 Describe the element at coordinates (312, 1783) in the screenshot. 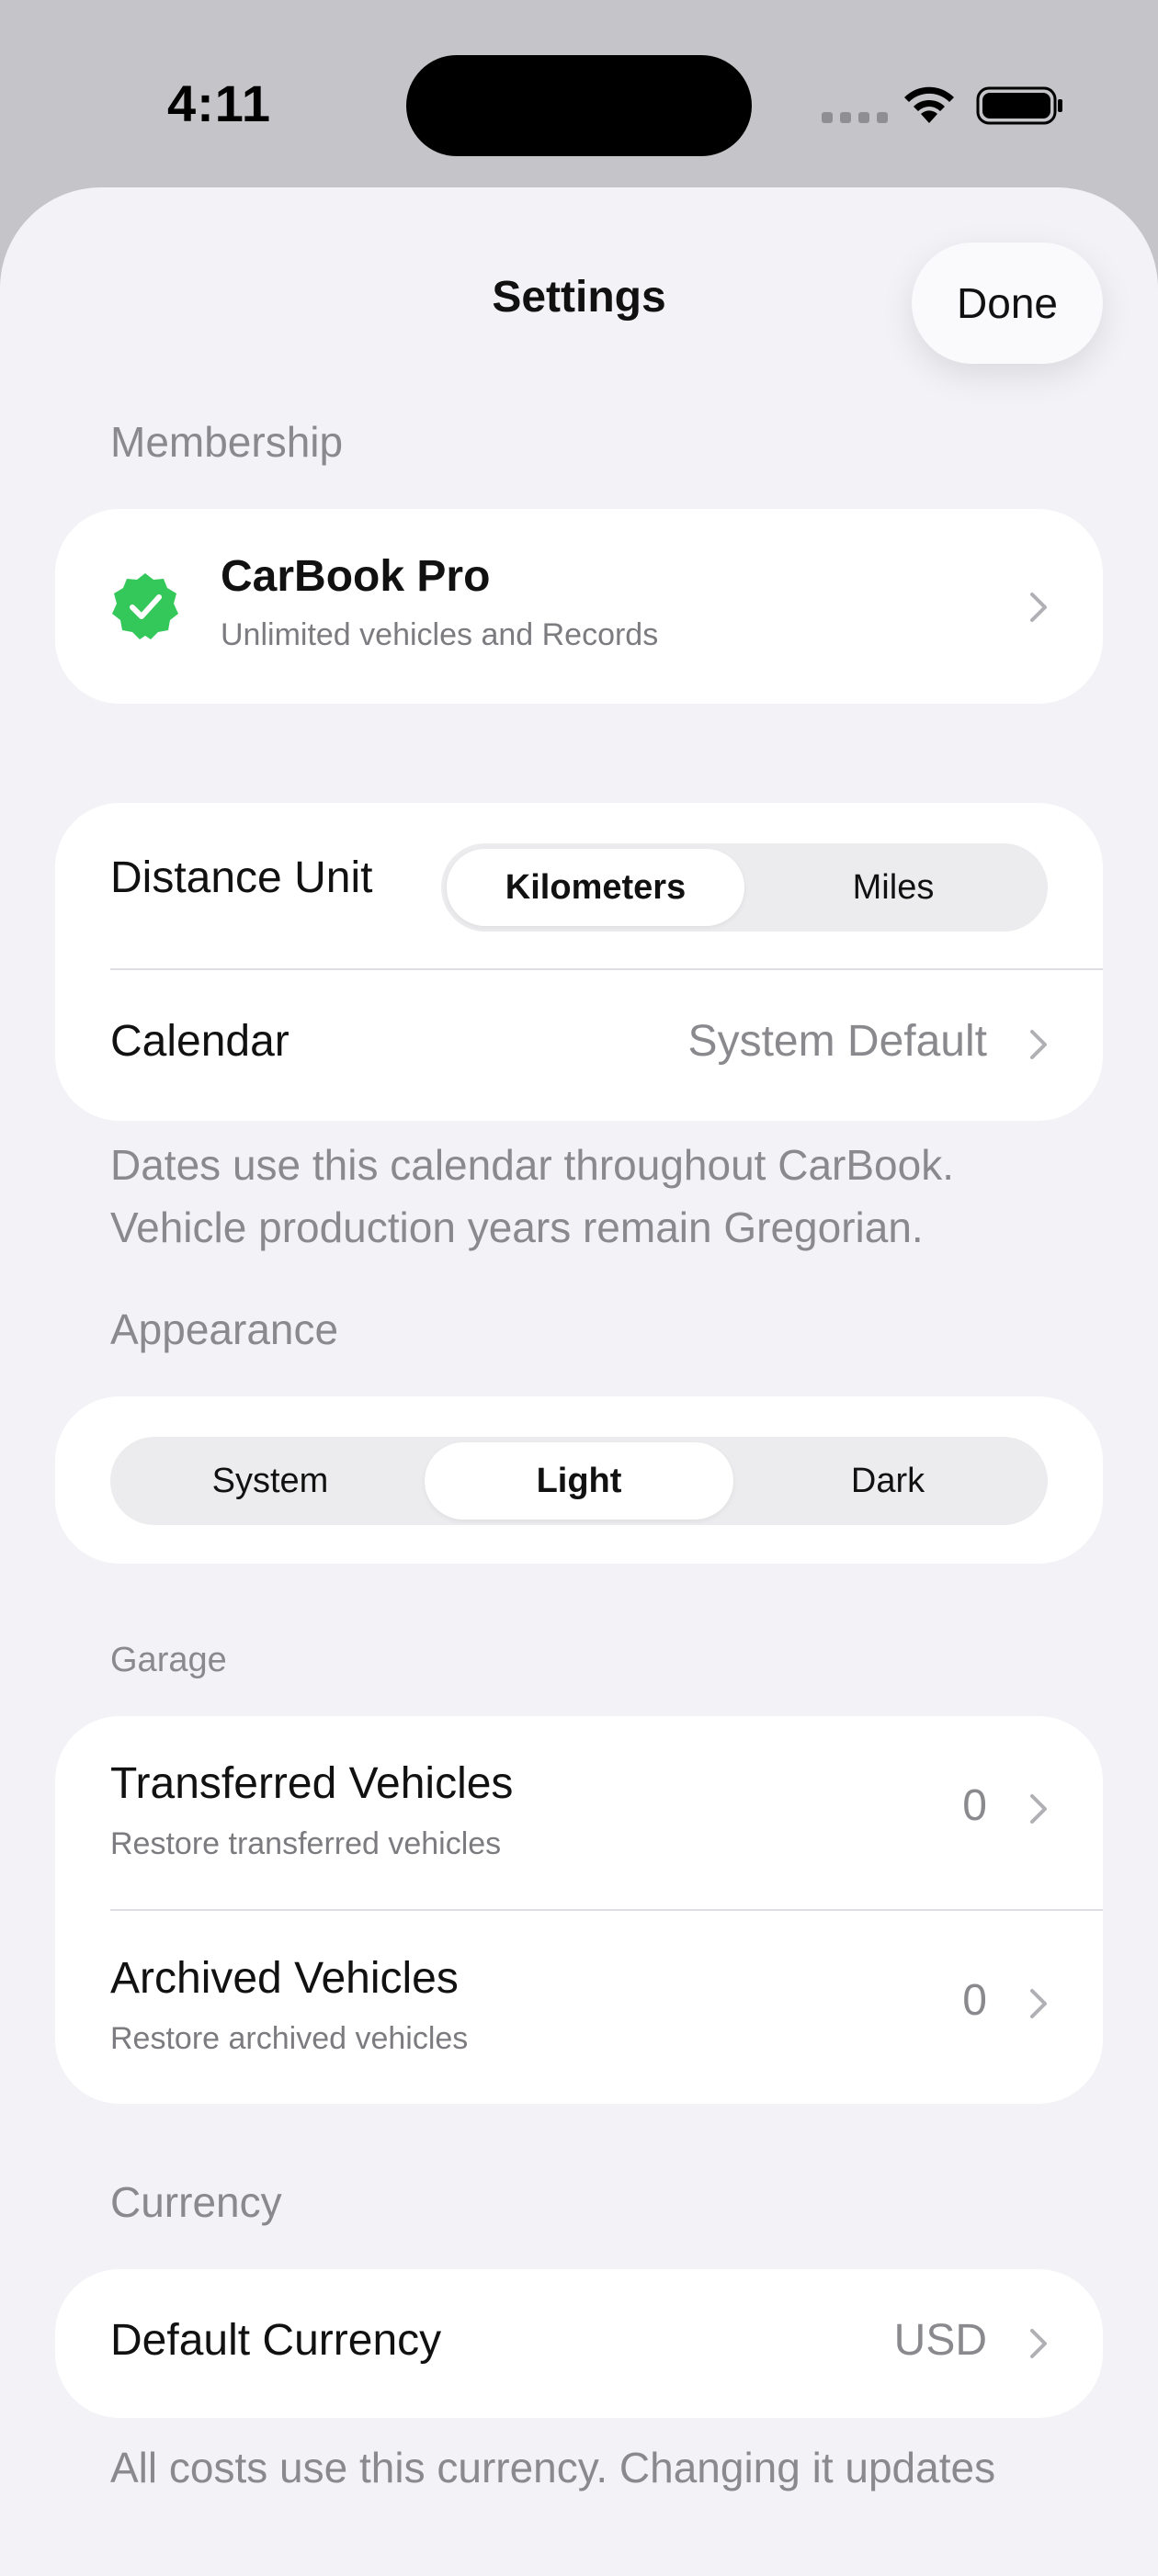

I see `transferred-vehicles-title: Transferred Vehicles` at that location.